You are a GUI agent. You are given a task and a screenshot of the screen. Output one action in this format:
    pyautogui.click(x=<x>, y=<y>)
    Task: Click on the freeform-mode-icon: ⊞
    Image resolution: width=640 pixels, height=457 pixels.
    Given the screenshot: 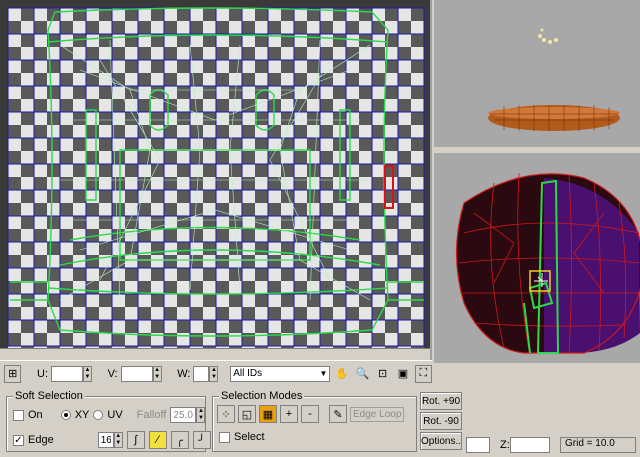 What is the action you would take?
    pyautogui.click(x=13, y=373)
    